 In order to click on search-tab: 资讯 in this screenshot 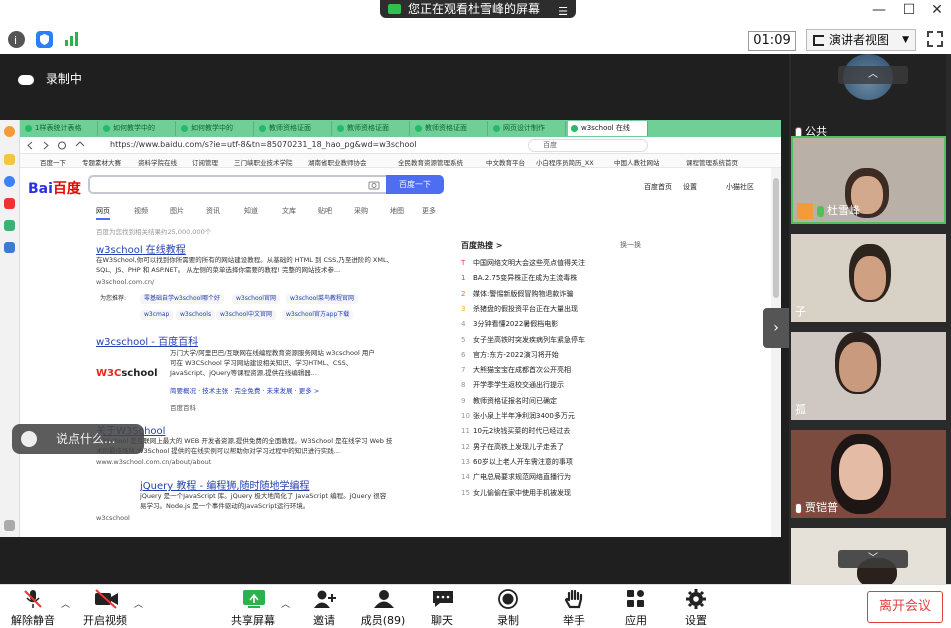, I will do `click(213, 211)`.